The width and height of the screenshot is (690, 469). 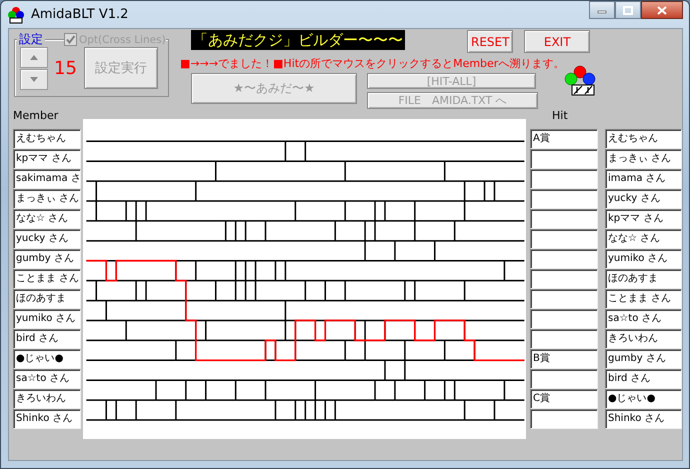 What do you see at coordinates (564, 139) in the screenshot?
I see `prize-field: A賞` at bounding box center [564, 139].